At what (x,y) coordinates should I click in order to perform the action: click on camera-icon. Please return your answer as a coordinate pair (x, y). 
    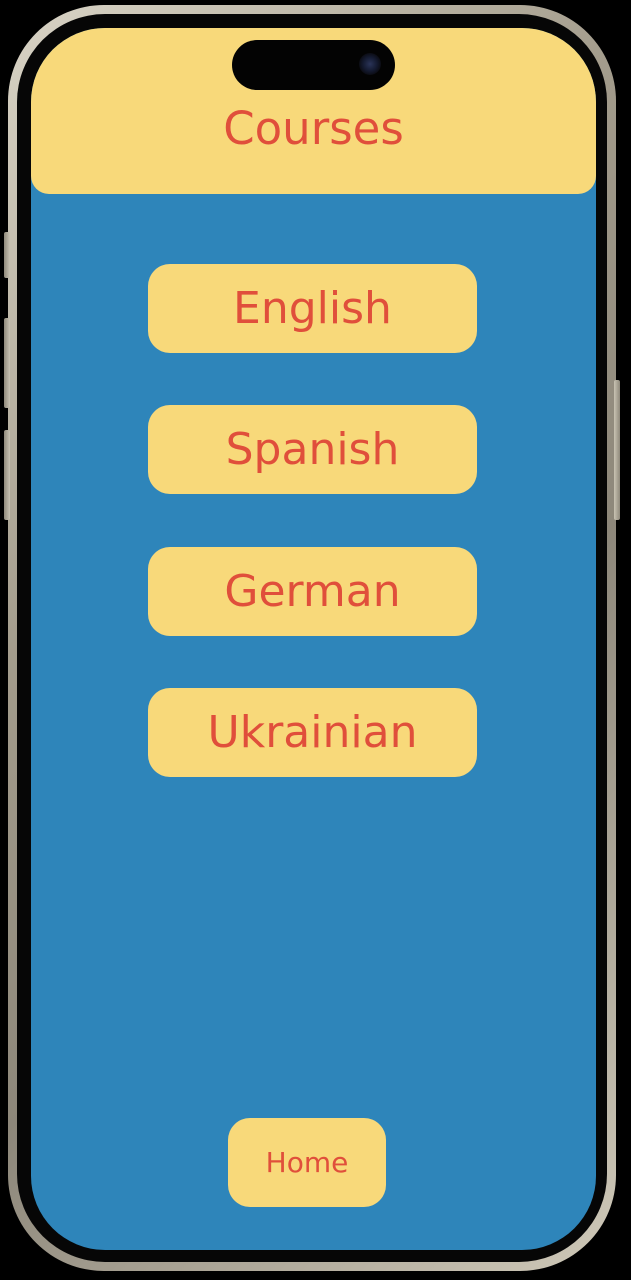
    Looking at the image, I should click on (370, 64).